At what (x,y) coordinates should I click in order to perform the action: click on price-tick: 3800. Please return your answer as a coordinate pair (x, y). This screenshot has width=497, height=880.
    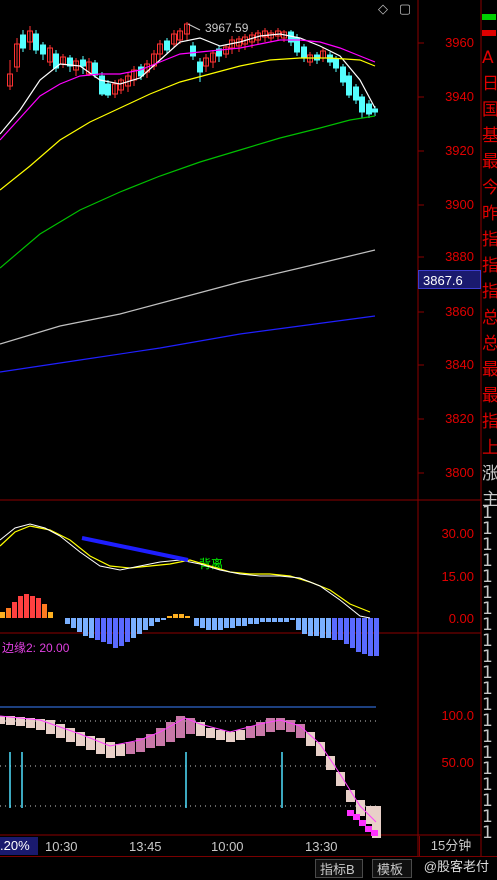
    Looking at the image, I should click on (459, 472).